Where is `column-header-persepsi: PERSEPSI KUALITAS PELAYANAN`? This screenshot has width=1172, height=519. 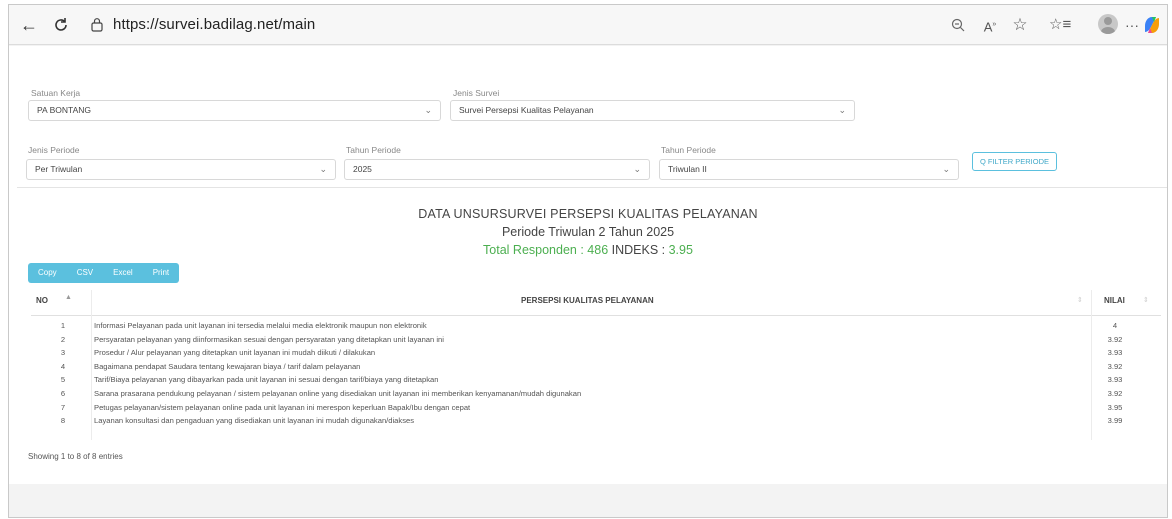
column-header-persepsi: PERSEPSI KUALITAS PELAYANAN is located at coordinates (587, 301).